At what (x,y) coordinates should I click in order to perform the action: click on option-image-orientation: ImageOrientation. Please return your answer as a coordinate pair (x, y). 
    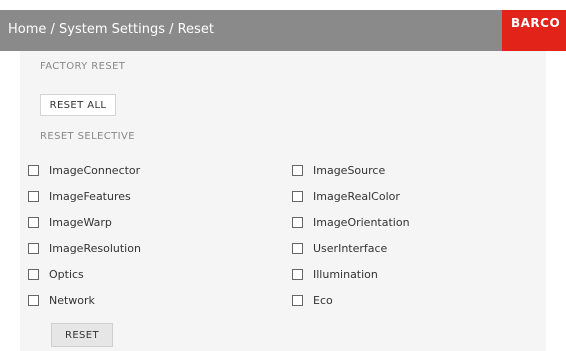
    Looking at the image, I should click on (351, 222).